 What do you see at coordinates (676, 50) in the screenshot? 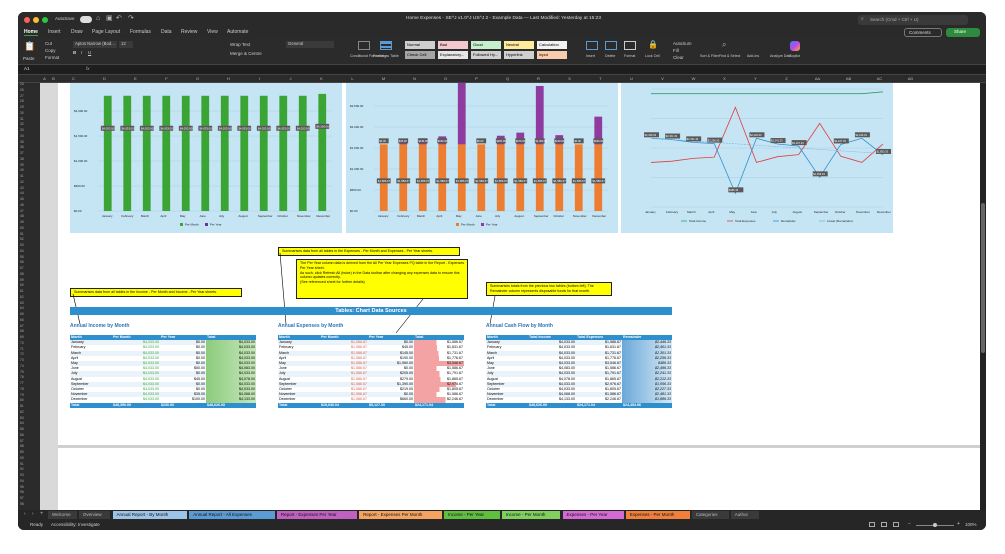
I see `fill-button: Fill` at bounding box center [676, 50].